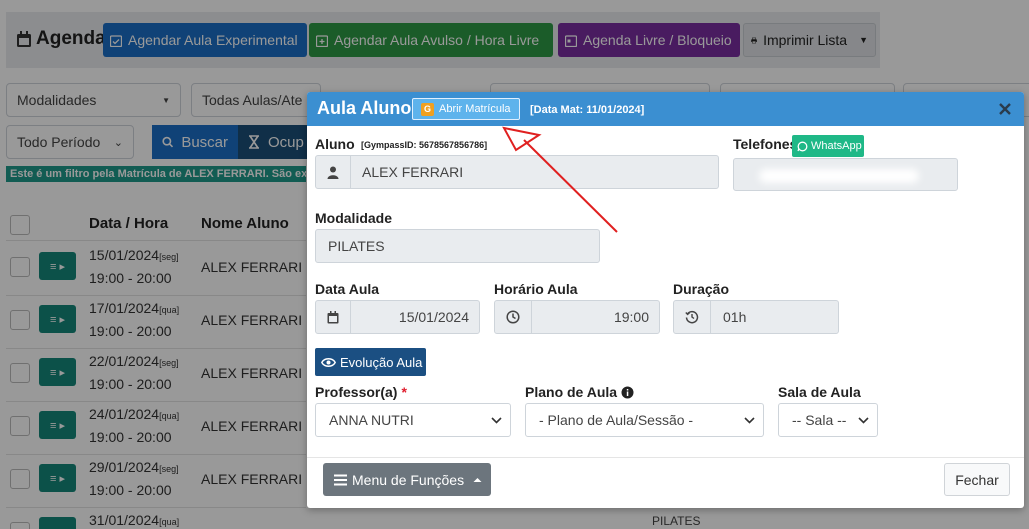 This screenshot has width=1029, height=529. I want to click on whatsapp-icon, so click(802, 146).